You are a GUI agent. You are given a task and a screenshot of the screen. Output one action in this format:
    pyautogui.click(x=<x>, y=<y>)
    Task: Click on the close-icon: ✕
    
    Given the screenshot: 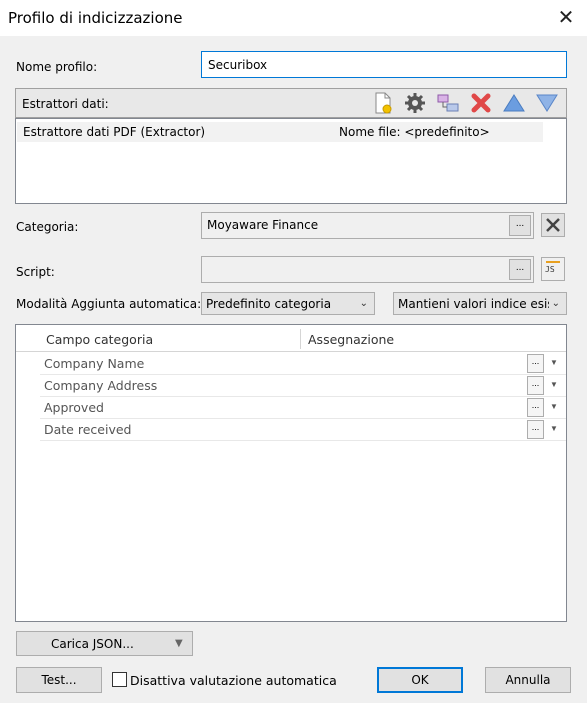 What is the action you would take?
    pyautogui.click(x=566, y=18)
    